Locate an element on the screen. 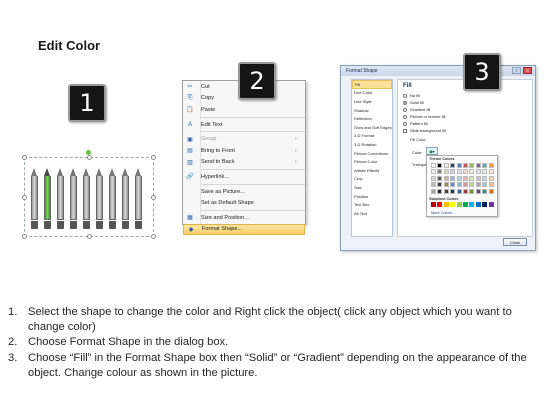  checkbox is located at coordinates (405, 130).